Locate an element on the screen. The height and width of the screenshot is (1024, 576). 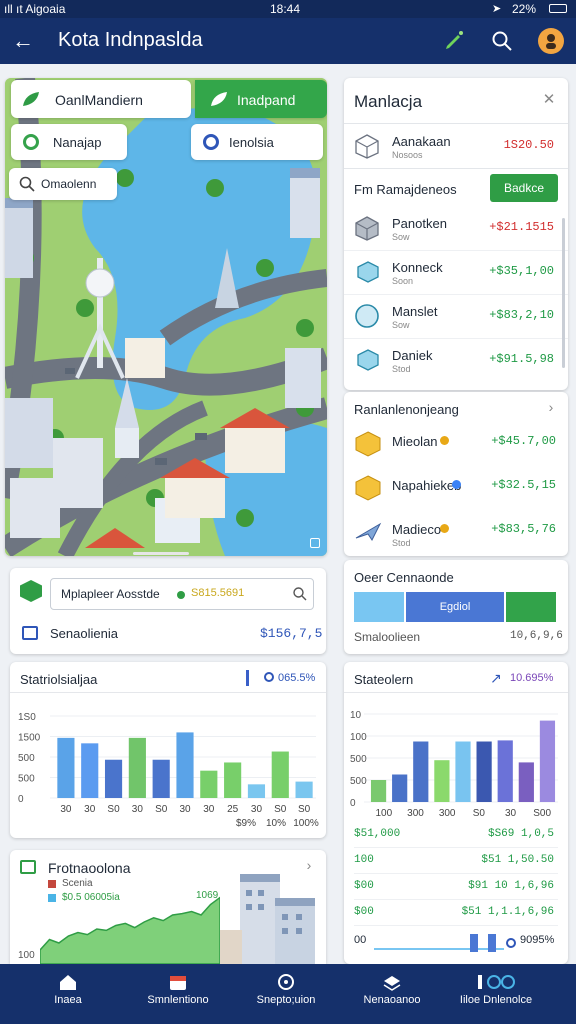
y-tick-label: 100 is located at coordinates (358, 737).